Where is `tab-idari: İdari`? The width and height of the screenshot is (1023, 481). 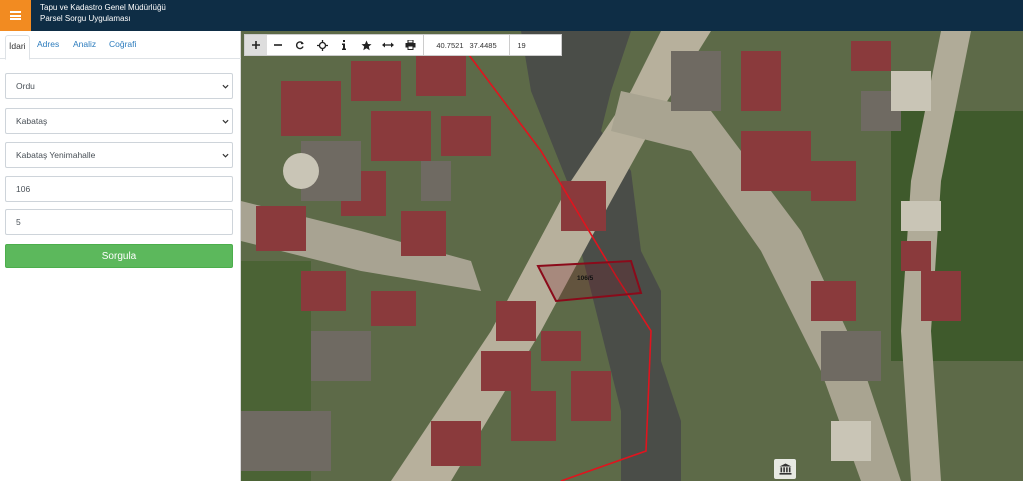
tab-idari: İdari is located at coordinates (17, 47).